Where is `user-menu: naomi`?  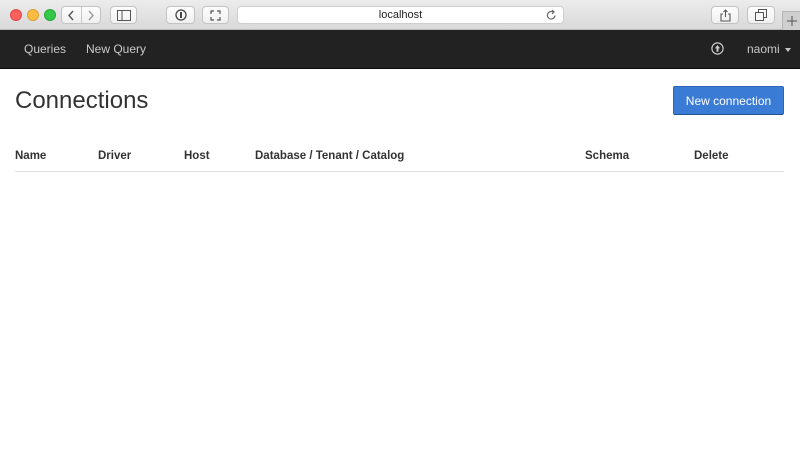 user-menu: naomi is located at coordinates (769, 49).